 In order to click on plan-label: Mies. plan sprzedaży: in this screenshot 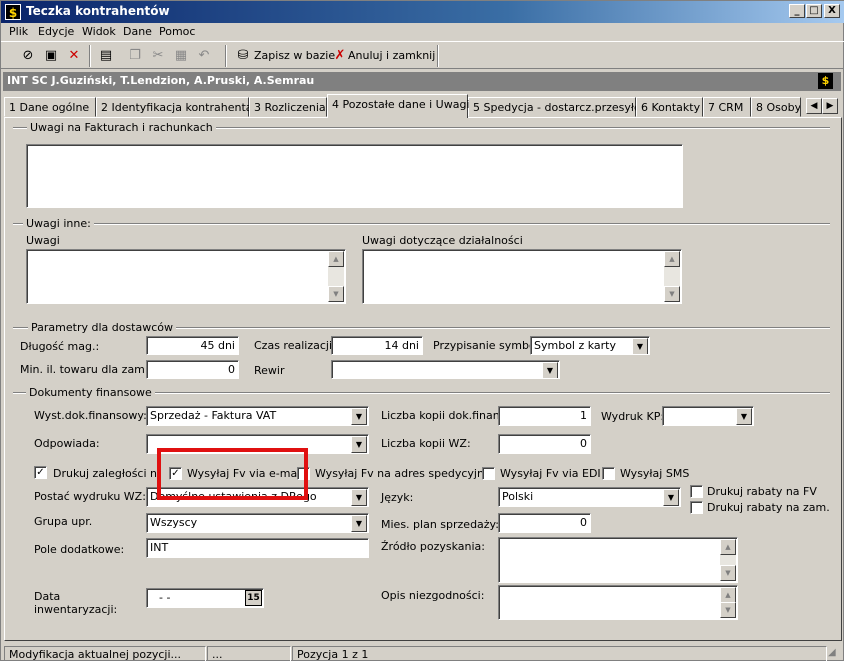, I will do `click(440, 524)`.